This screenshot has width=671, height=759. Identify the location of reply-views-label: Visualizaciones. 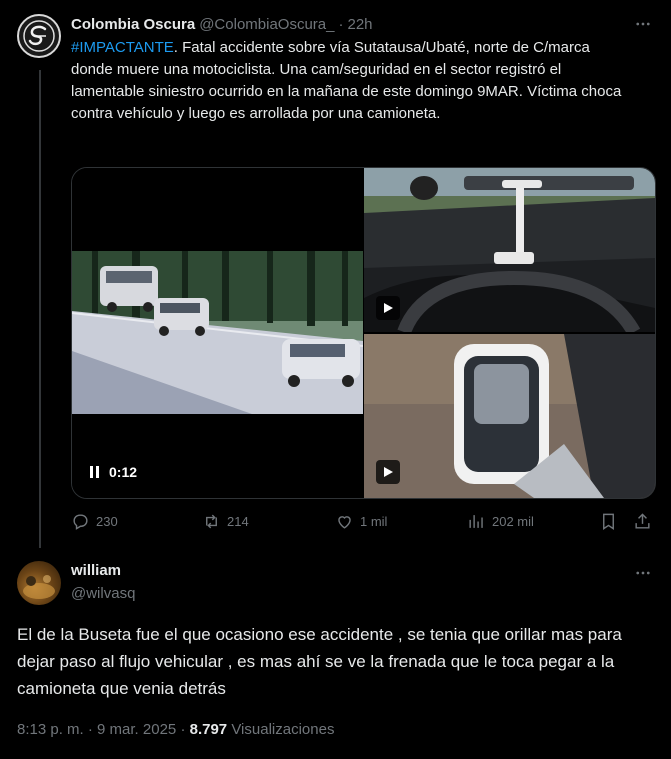
(283, 729).